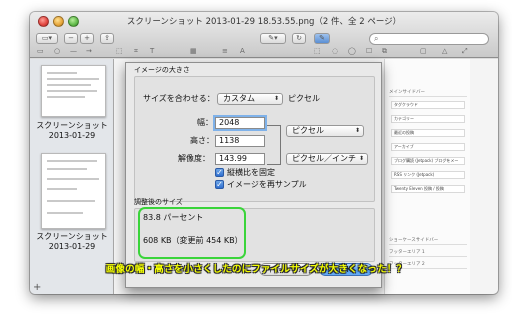 This screenshot has width=512, height=315. What do you see at coordinates (179, 98) in the screenshot?
I see `fit-label: サイズを合わせる：` at bounding box center [179, 98].